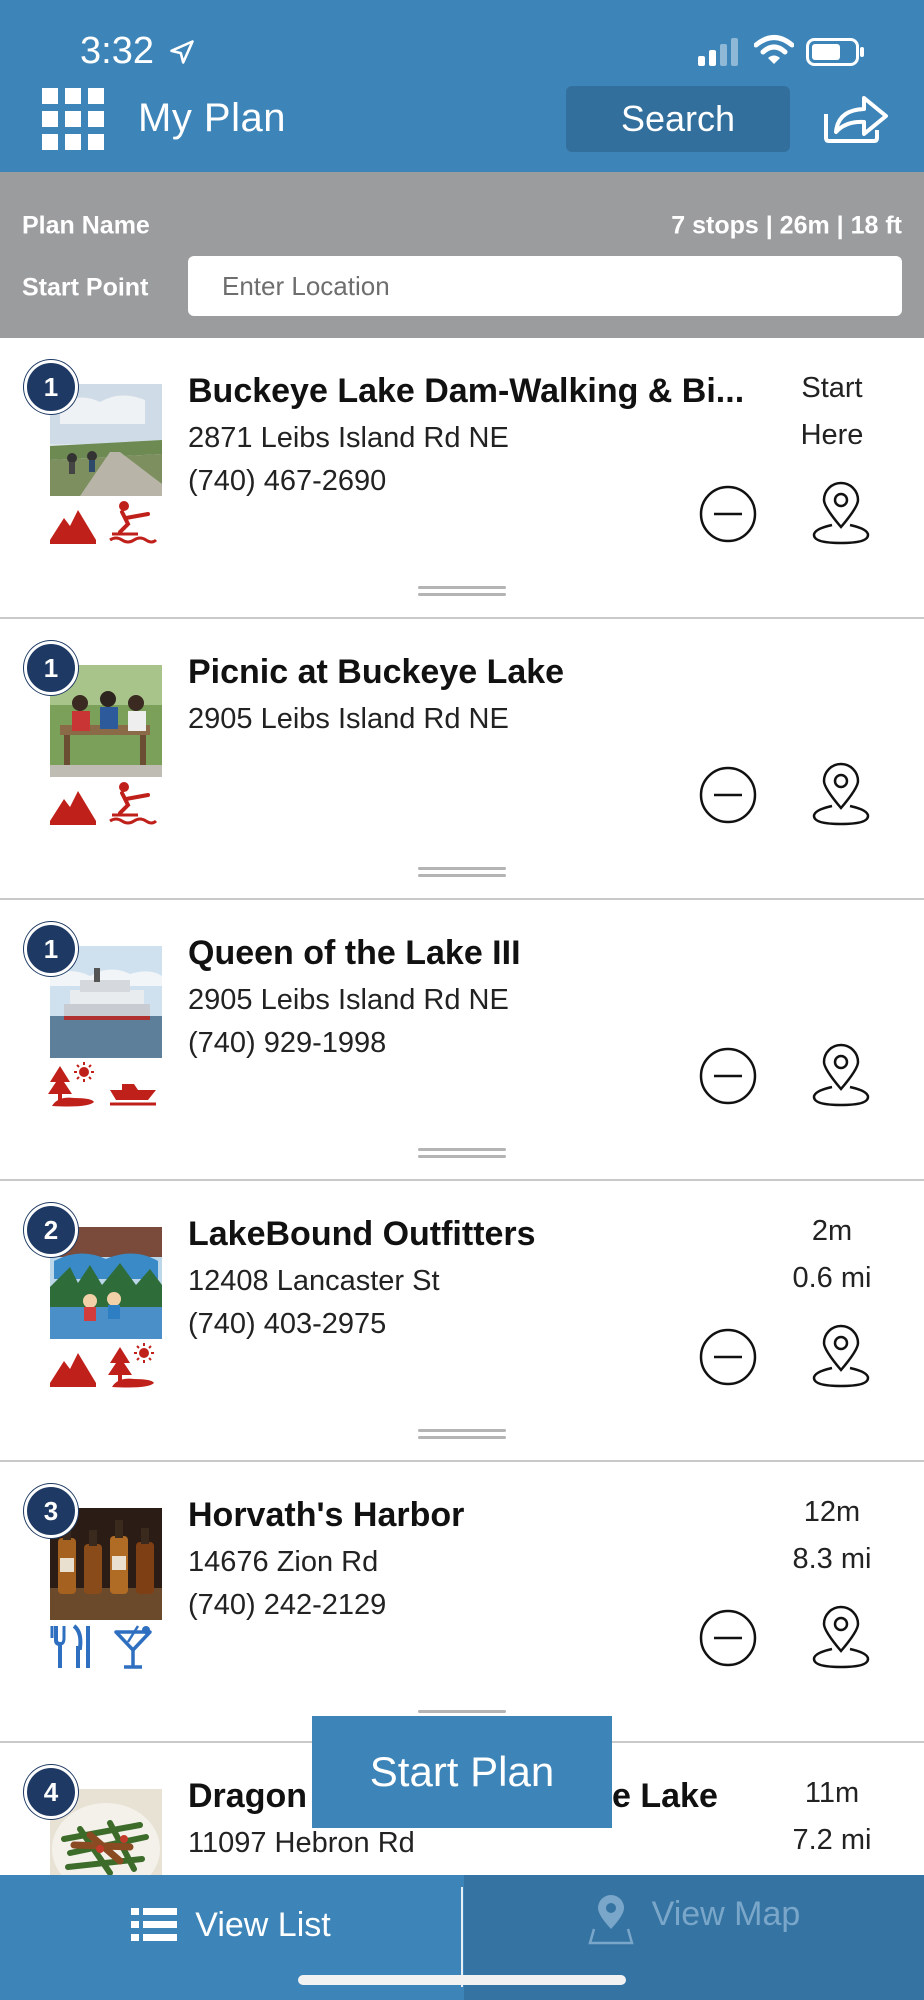 The height and width of the screenshot is (2000, 924). Describe the element at coordinates (73, 119) in the screenshot. I see `apps-grid-icon` at that location.